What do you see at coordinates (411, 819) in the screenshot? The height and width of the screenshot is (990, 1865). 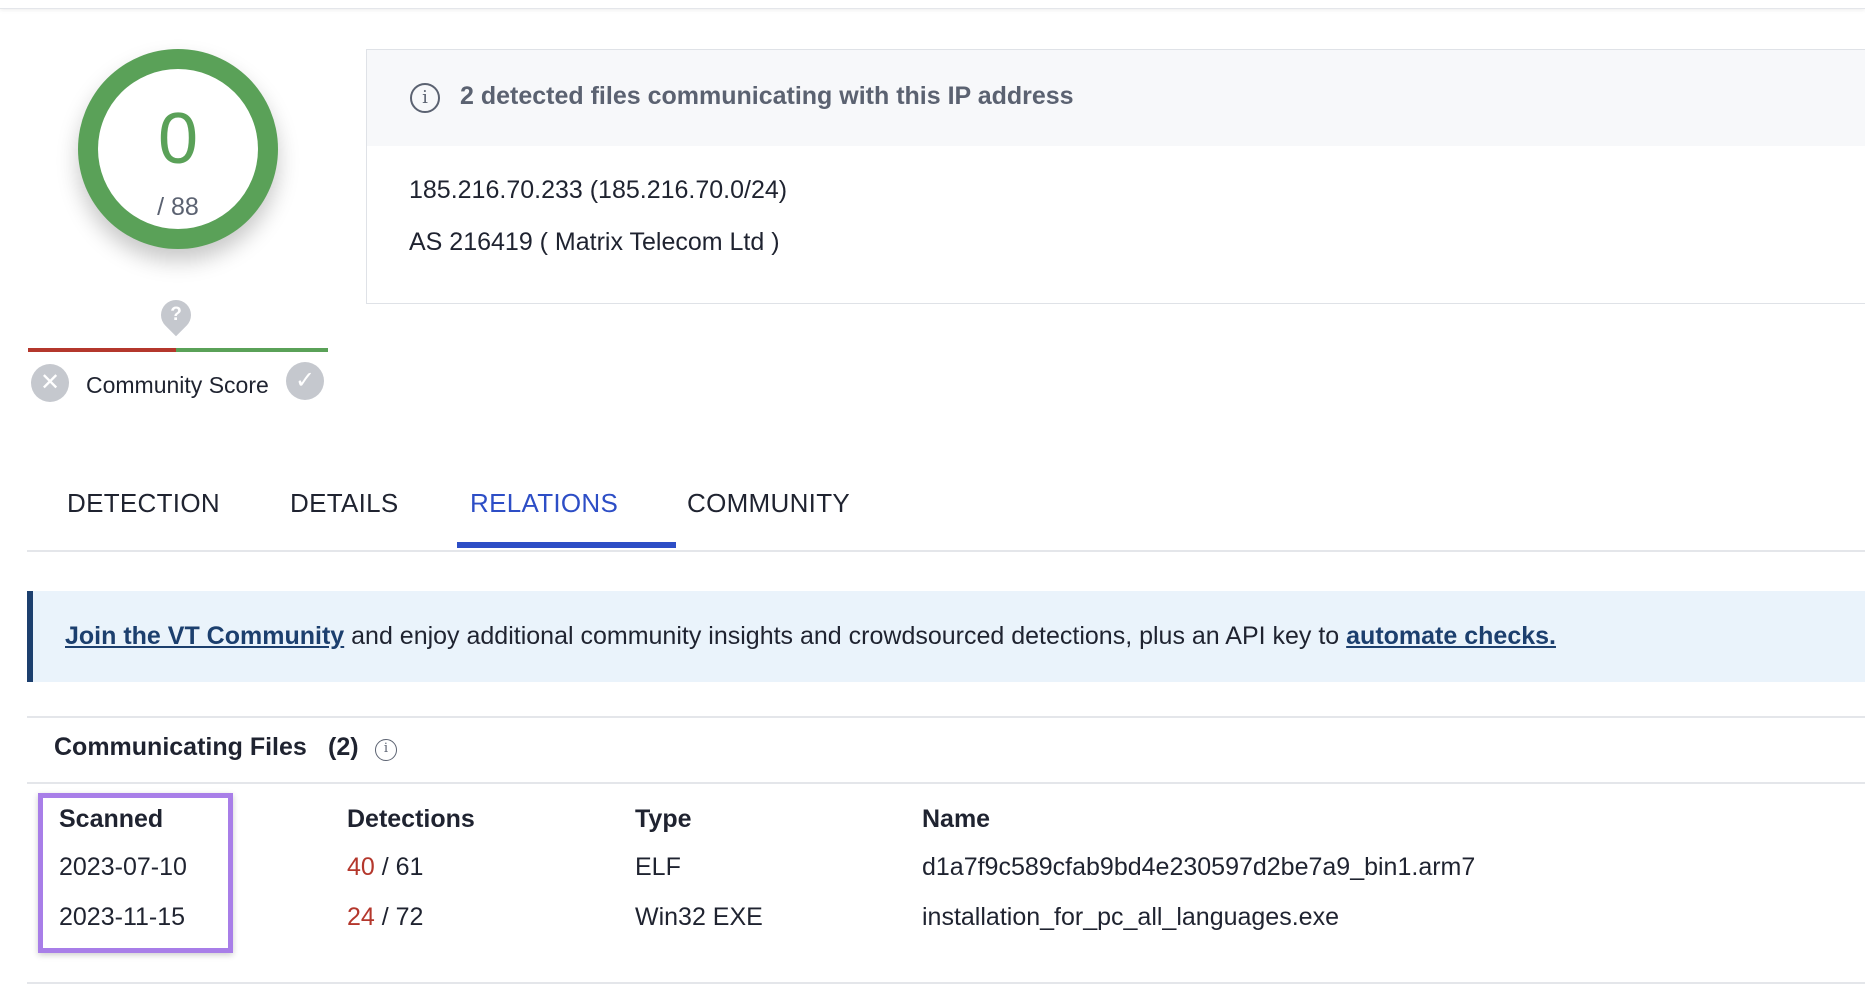 I see `column-header-detections: Detections` at bounding box center [411, 819].